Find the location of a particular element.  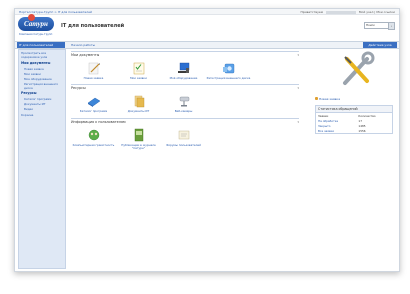

book-icon is located at coordinates (94, 101).